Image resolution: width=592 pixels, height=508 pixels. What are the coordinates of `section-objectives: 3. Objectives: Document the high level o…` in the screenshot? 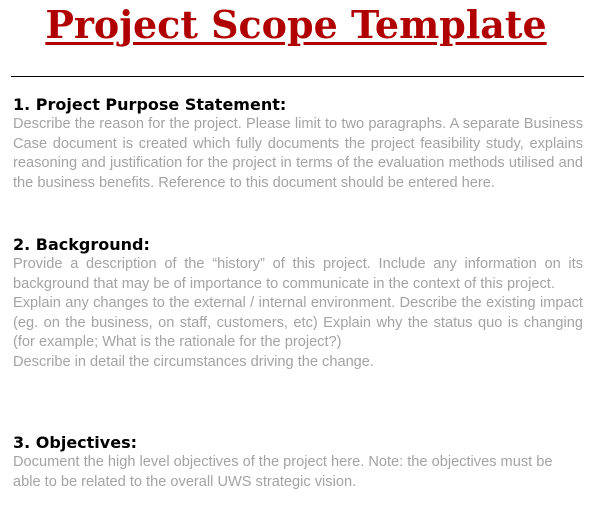 It's located at (298, 462).